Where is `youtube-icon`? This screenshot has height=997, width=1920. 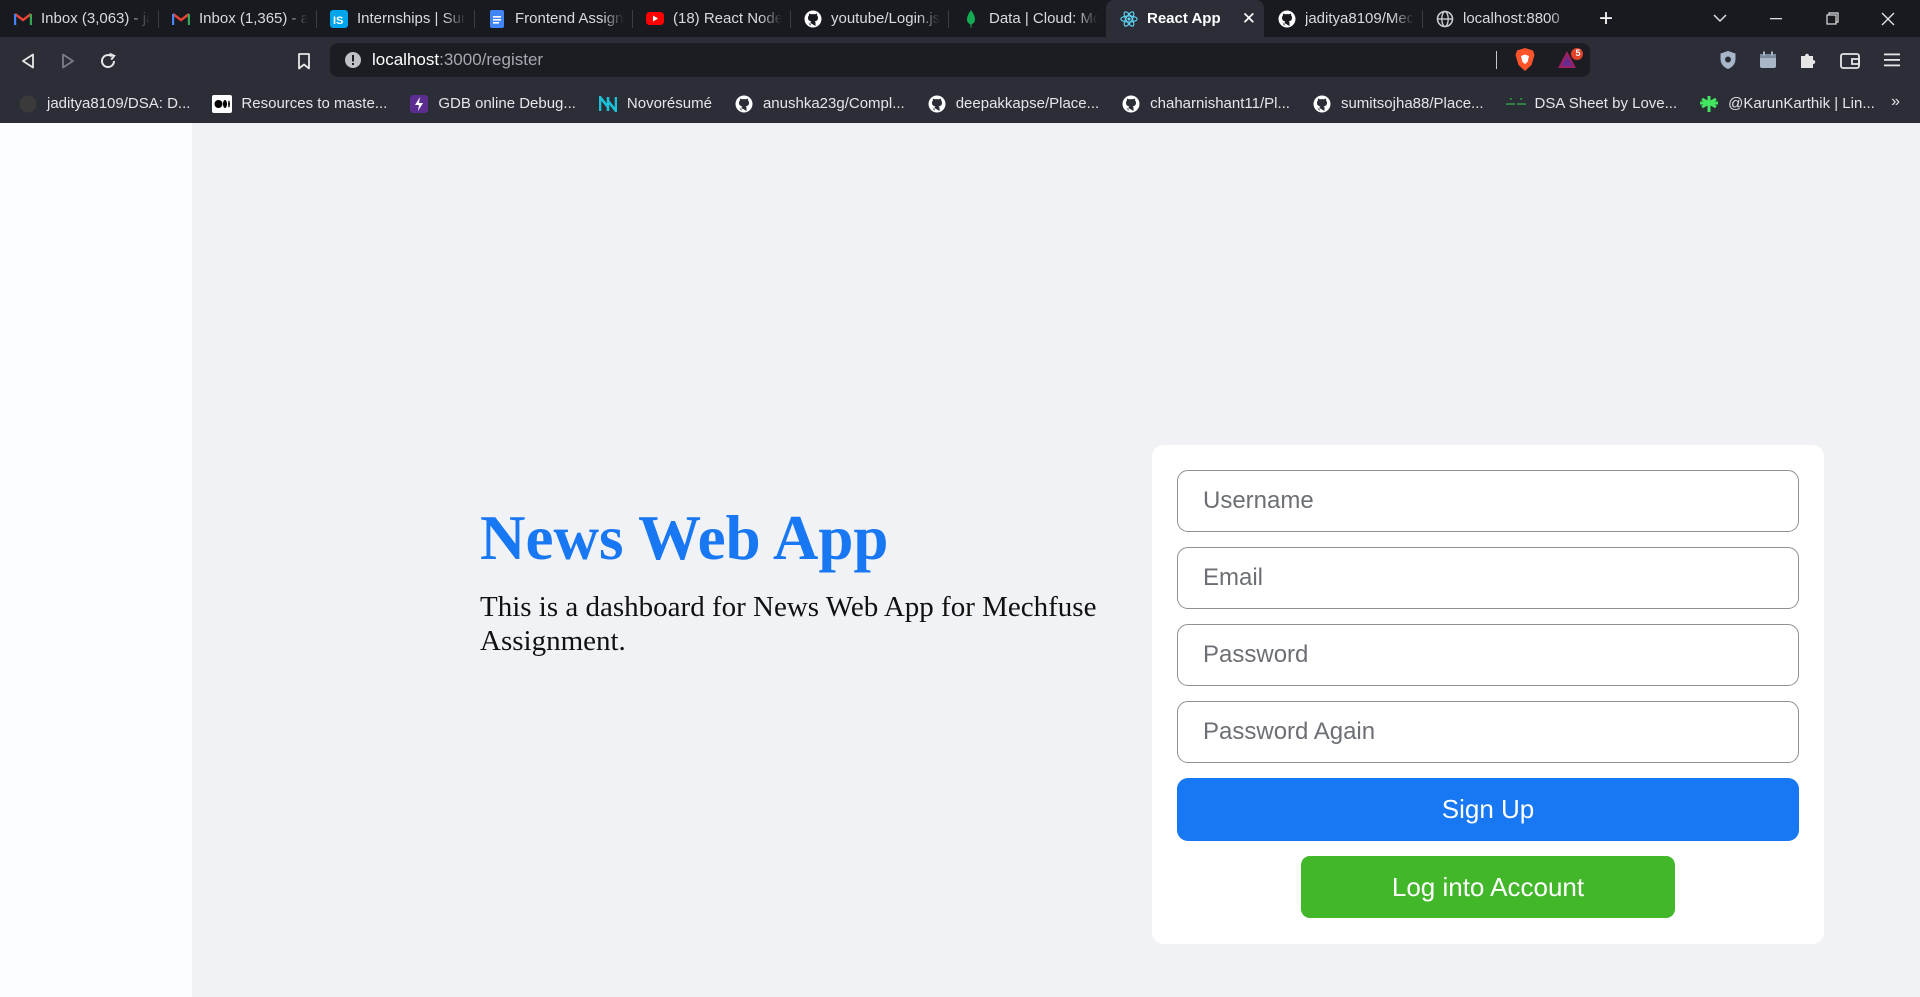 youtube-icon is located at coordinates (655, 19).